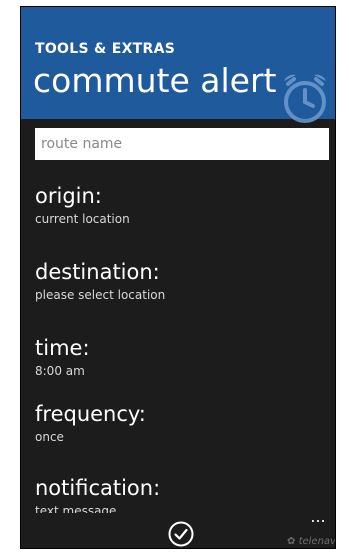 The width and height of the screenshot is (349, 552). I want to click on destination-label: destination:, so click(97, 272).